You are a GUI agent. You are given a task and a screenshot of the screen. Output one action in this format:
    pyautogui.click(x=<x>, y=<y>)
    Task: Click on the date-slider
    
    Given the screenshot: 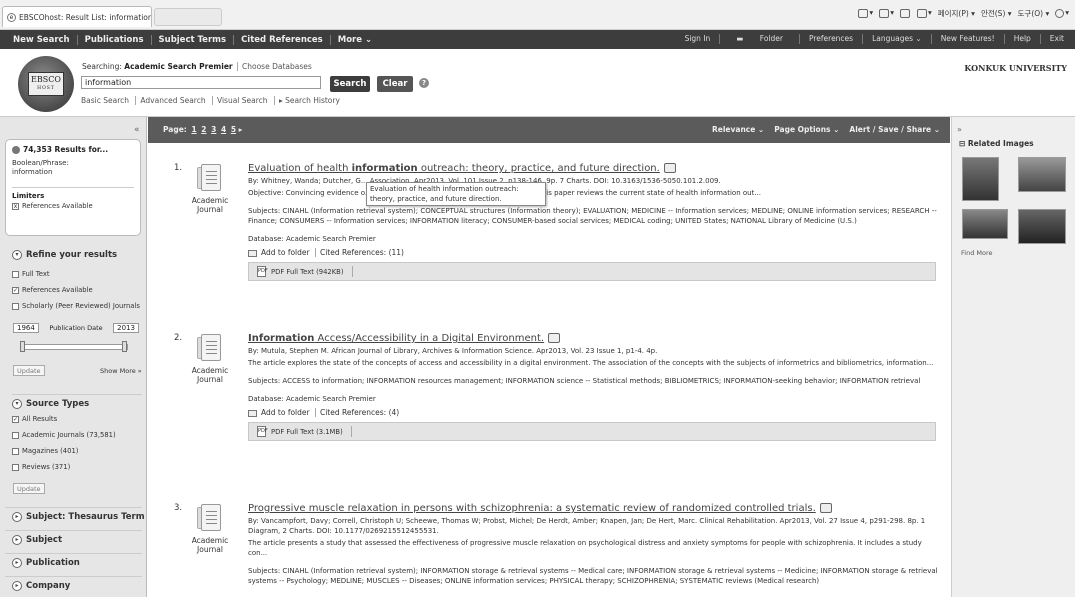 What is the action you would take?
    pyautogui.click(x=75, y=347)
    